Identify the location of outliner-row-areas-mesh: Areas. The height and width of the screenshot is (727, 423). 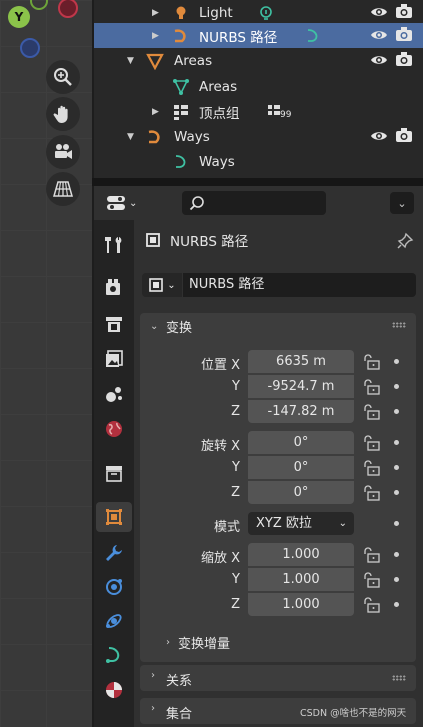
(258, 86).